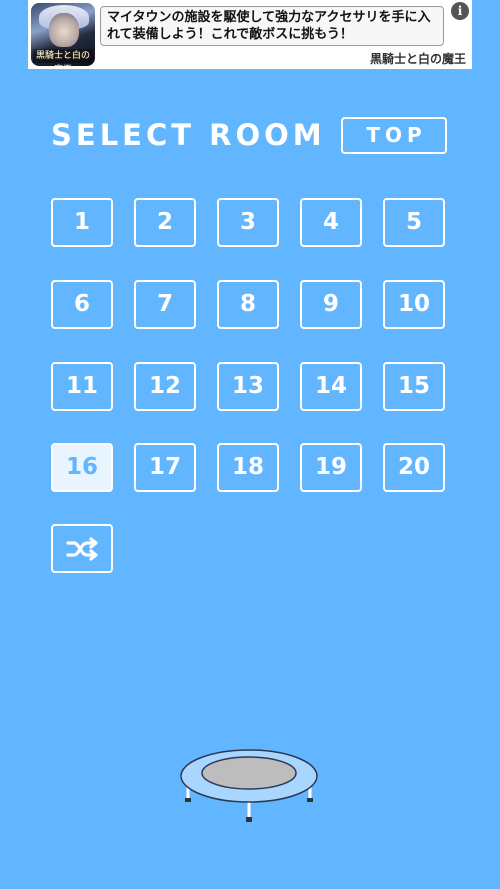 The width and height of the screenshot is (500, 889). Describe the element at coordinates (63, 57) in the screenshot. I see `ad-thumbnail-logo: 黒騎士と白の魔王` at that location.